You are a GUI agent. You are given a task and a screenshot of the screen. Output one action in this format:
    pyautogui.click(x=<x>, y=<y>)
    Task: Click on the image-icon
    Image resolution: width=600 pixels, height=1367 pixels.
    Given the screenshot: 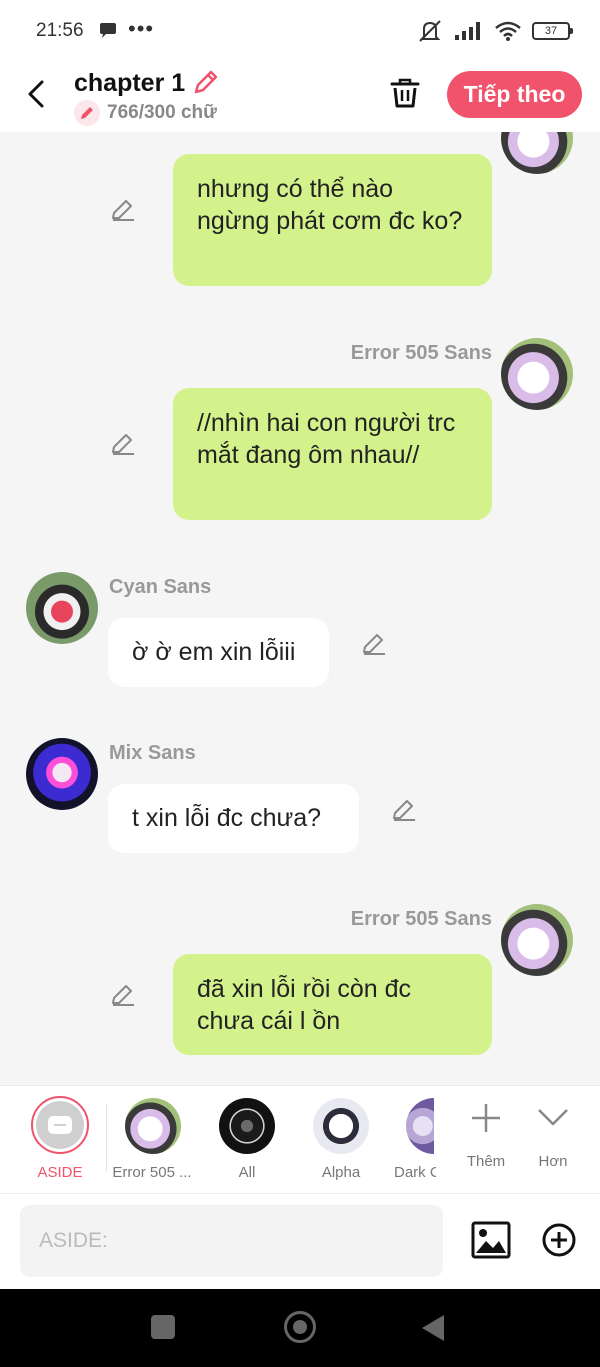 What is the action you would take?
    pyautogui.click(x=491, y=1240)
    